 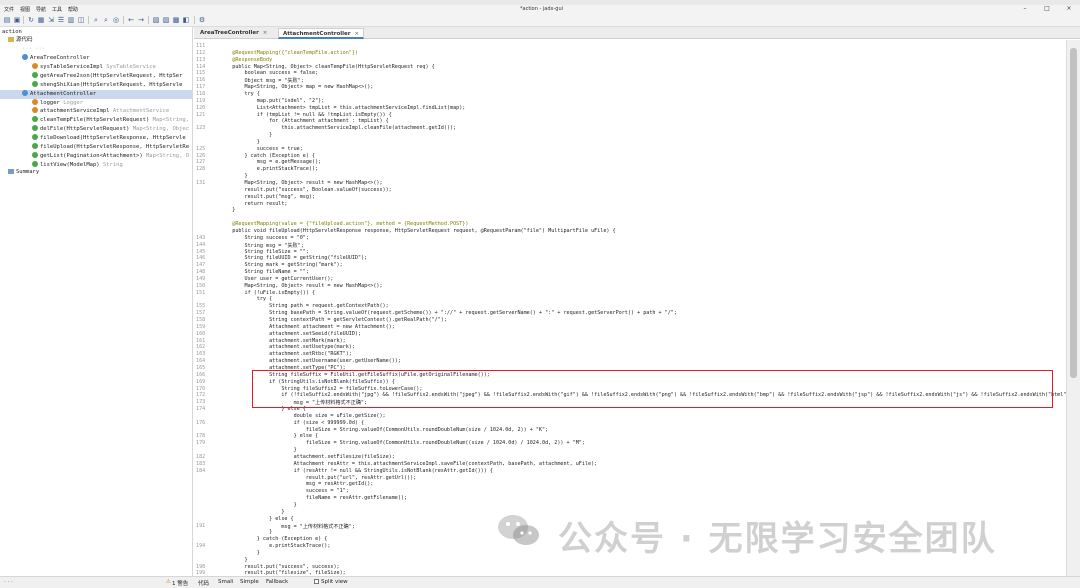 I want to click on highlight-box, so click(x=652, y=389).